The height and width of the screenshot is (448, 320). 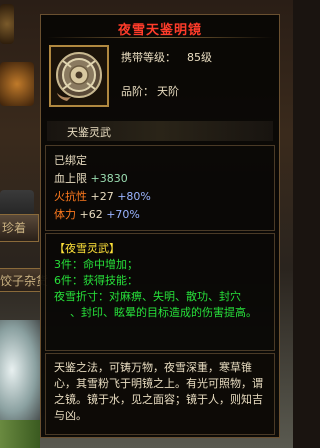 I want to click on stamina-label: 体力, so click(x=65, y=214).